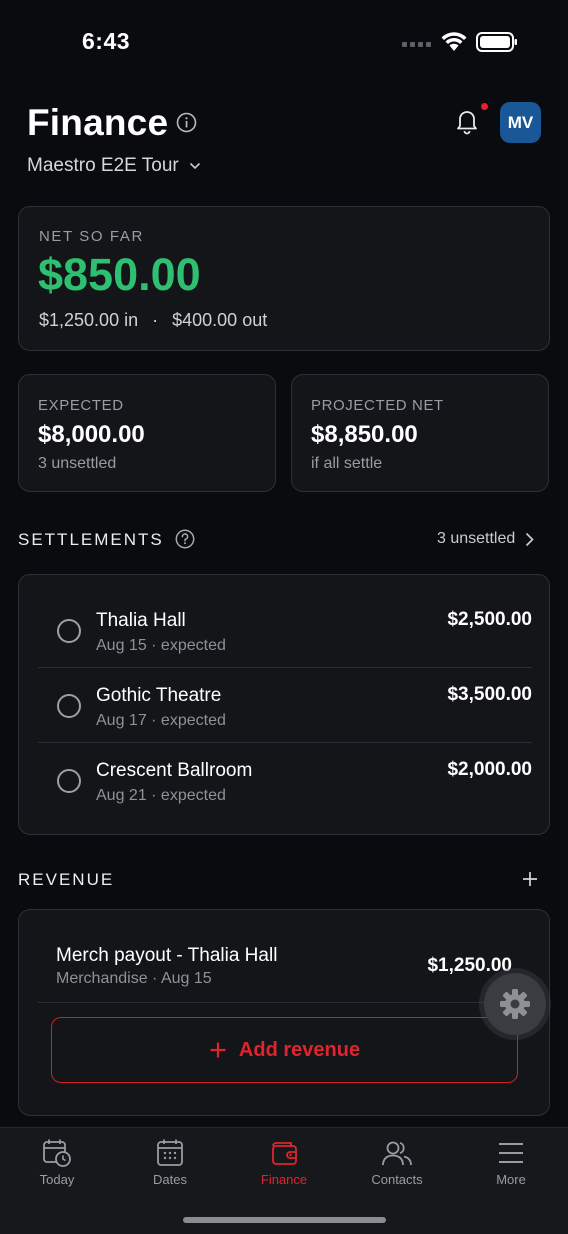  I want to click on status-time: 6:43, so click(106, 41).